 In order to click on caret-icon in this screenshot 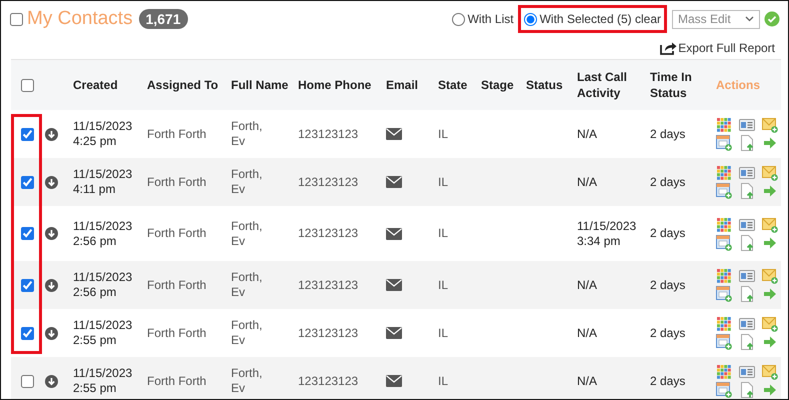, I will do `click(749, 19)`.